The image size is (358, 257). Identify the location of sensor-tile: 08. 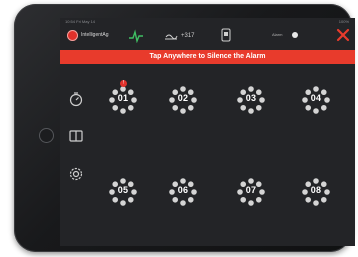
(316, 192).